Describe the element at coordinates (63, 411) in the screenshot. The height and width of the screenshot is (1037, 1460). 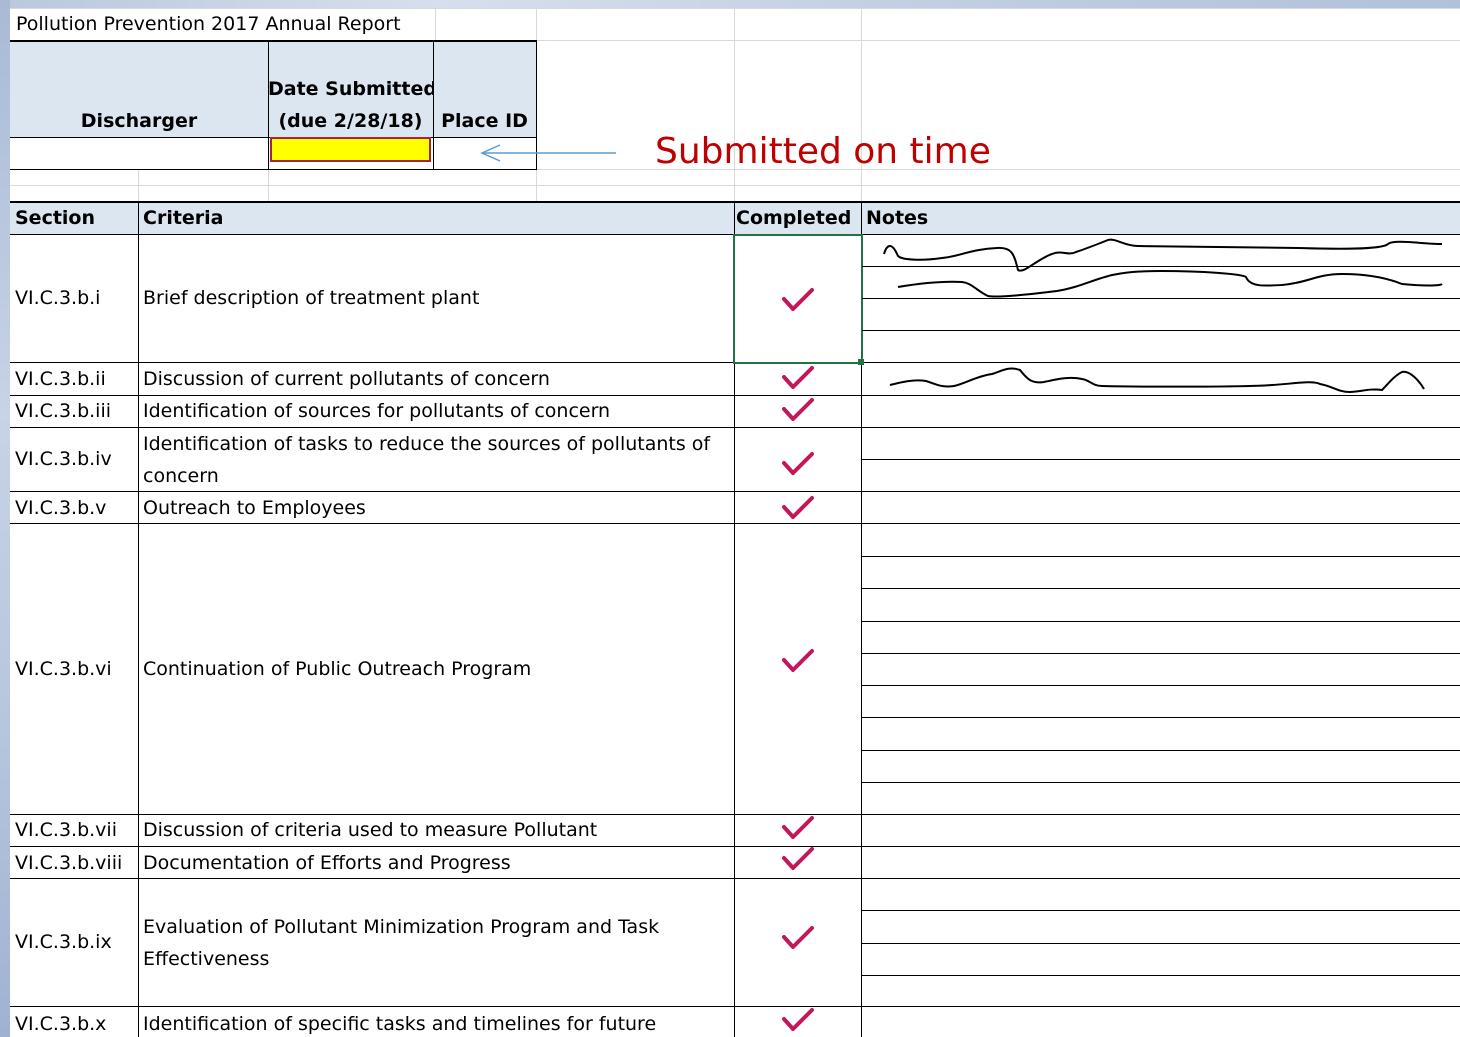
I see `row-3-section: VI.C.3.b.iii` at that location.